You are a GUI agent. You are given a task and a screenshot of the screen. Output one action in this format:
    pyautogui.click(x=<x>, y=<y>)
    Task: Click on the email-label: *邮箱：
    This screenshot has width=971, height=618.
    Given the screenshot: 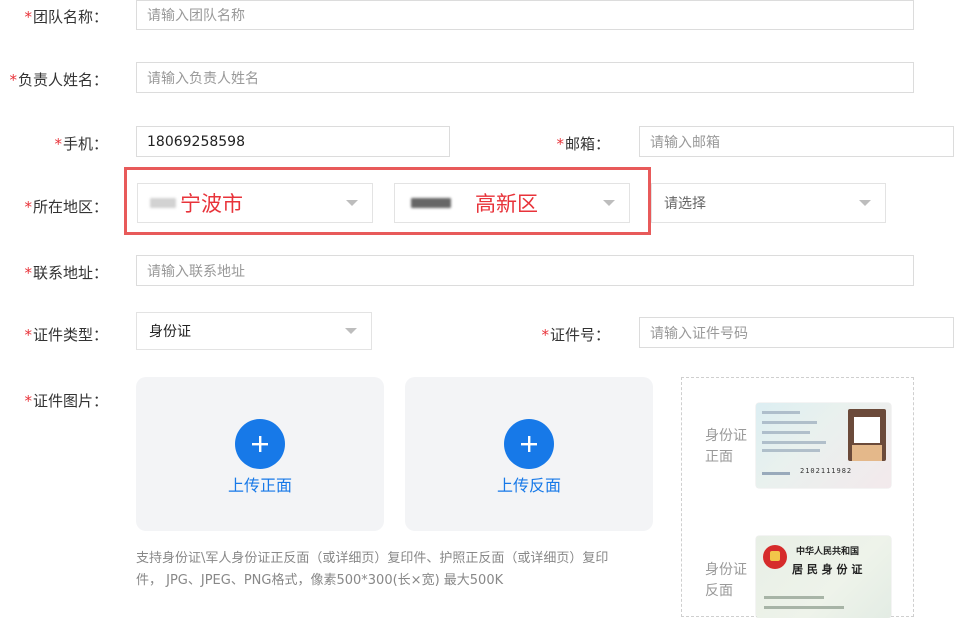 What is the action you would take?
    pyautogui.click(x=583, y=144)
    